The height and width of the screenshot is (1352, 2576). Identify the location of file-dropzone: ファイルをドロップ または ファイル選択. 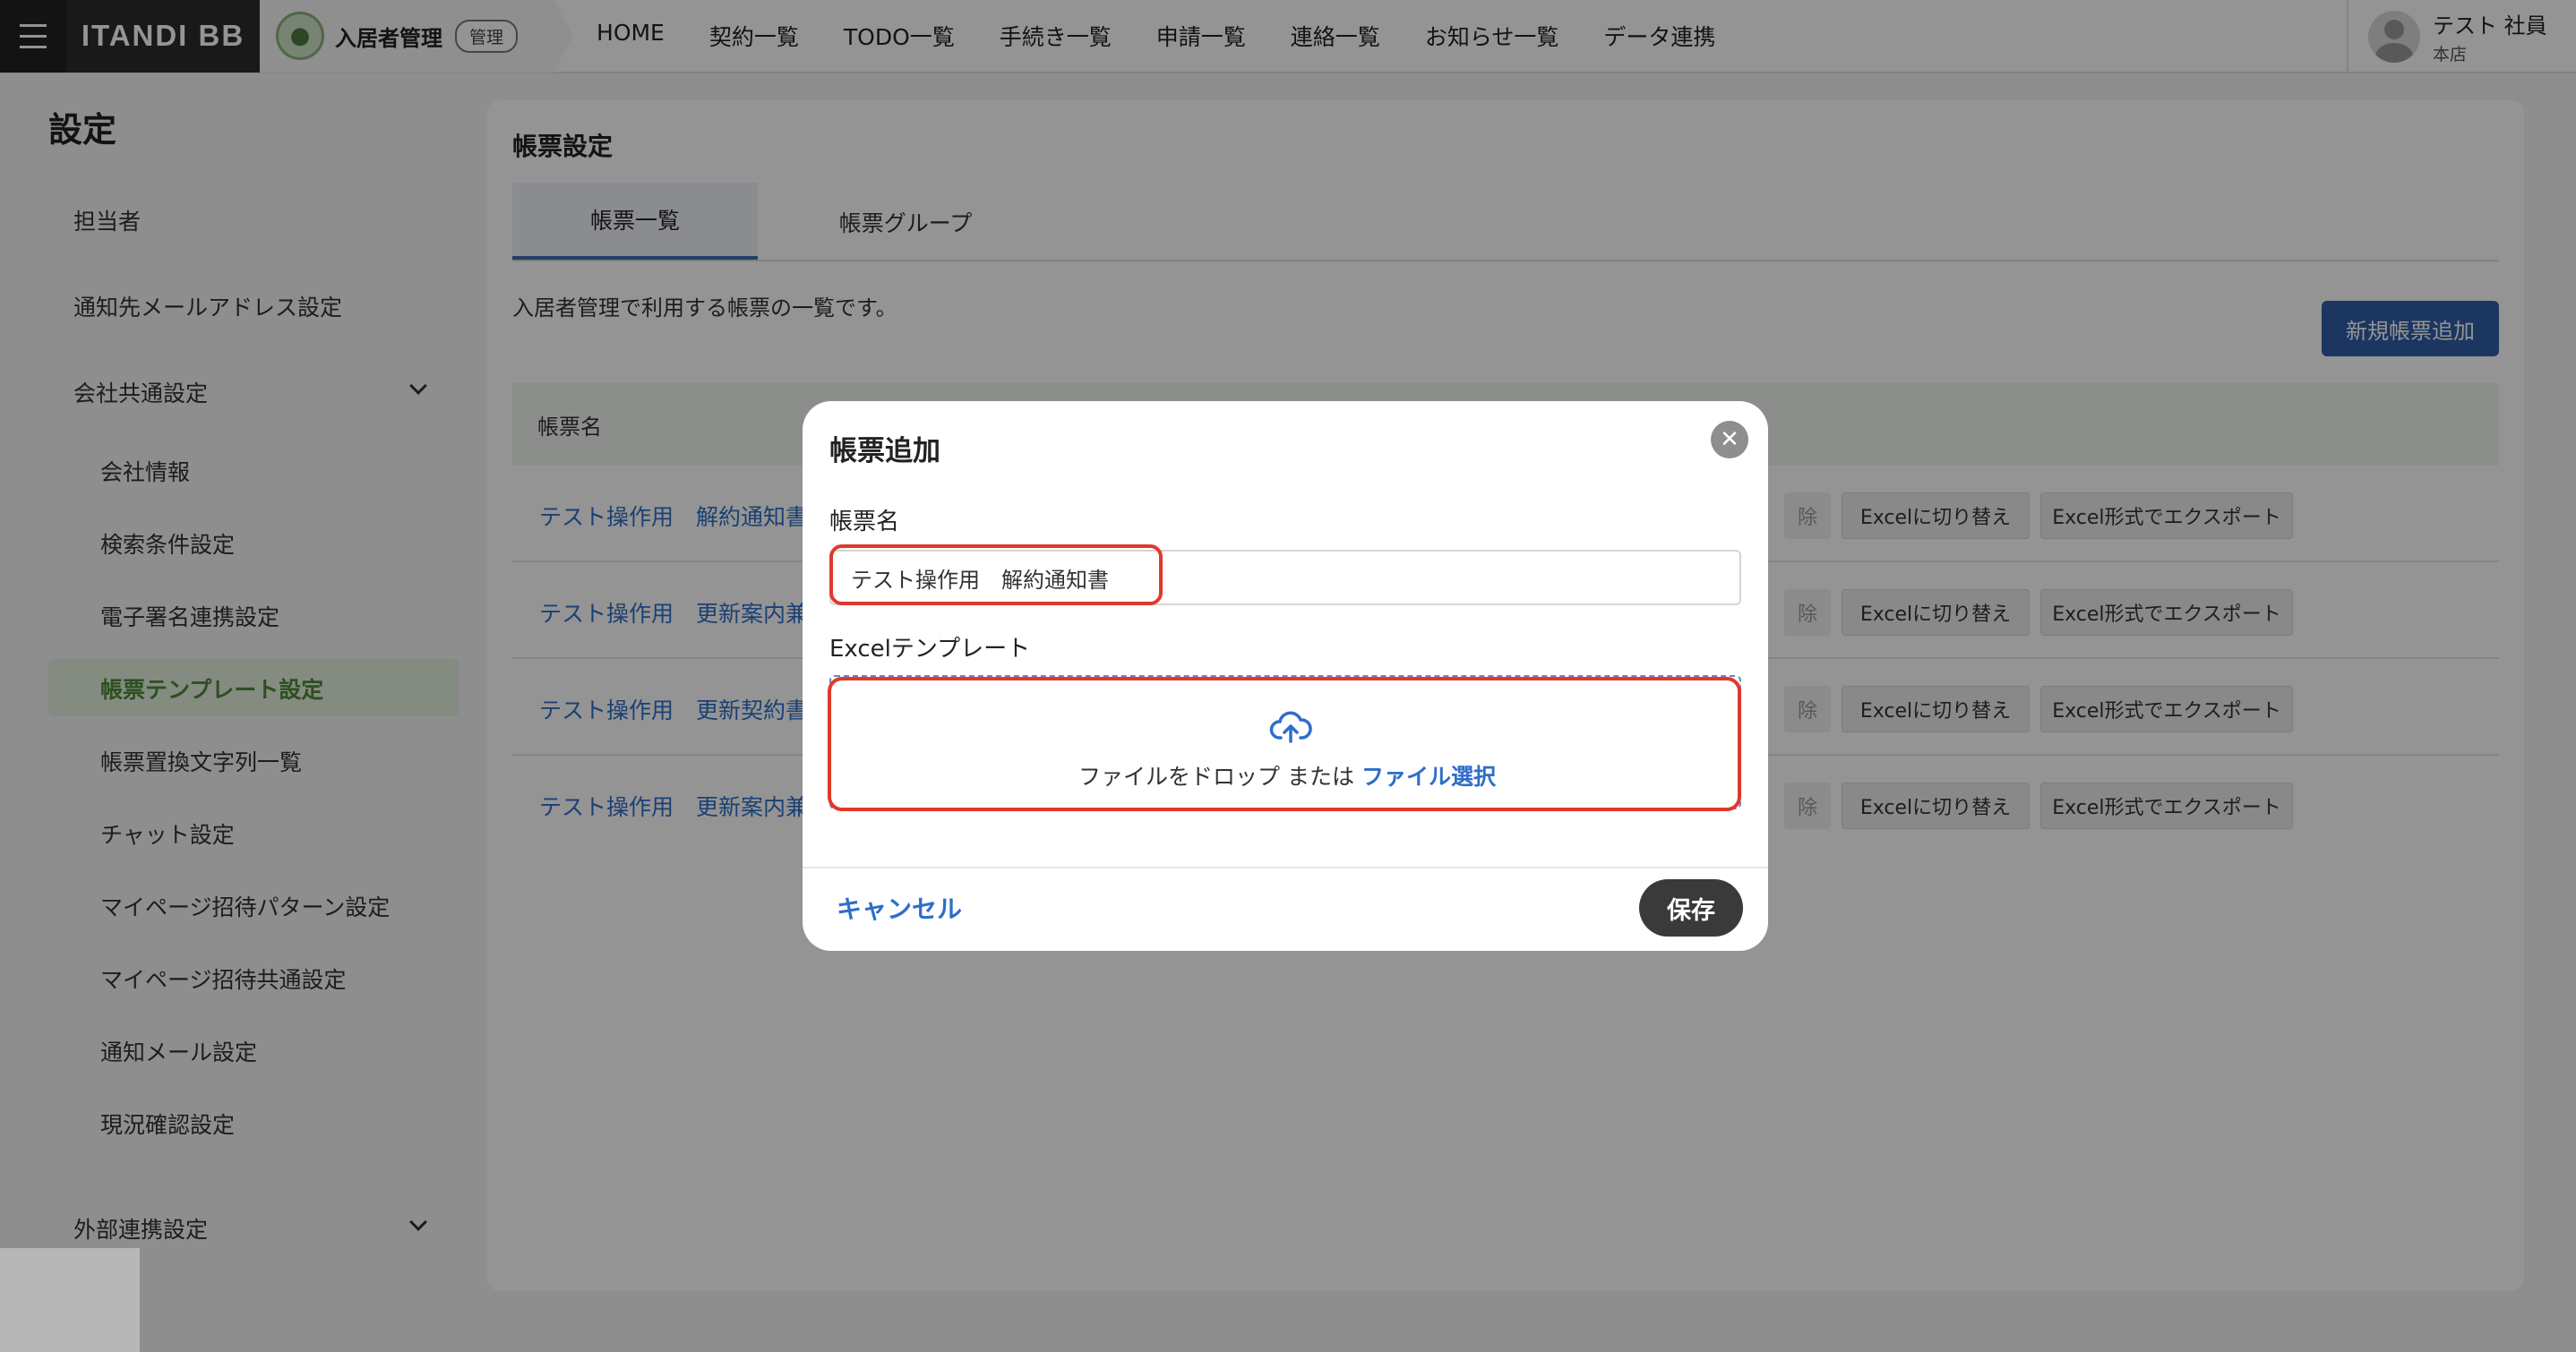
(1285, 742).